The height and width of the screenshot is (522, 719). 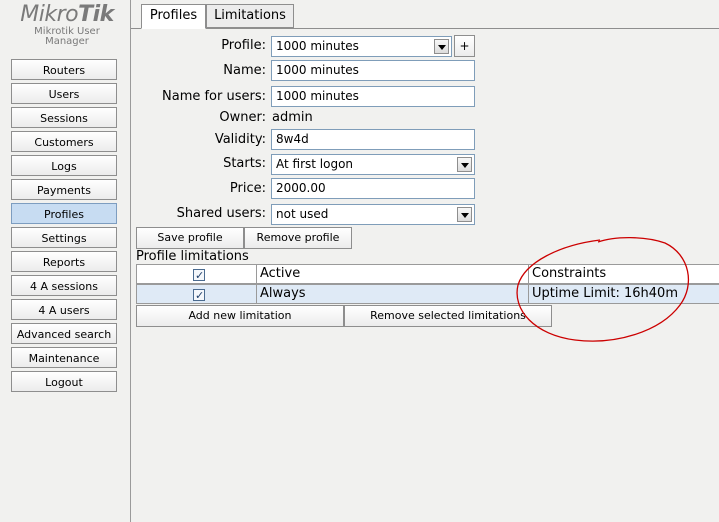 I want to click on header-check-cell, so click(x=196, y=274).